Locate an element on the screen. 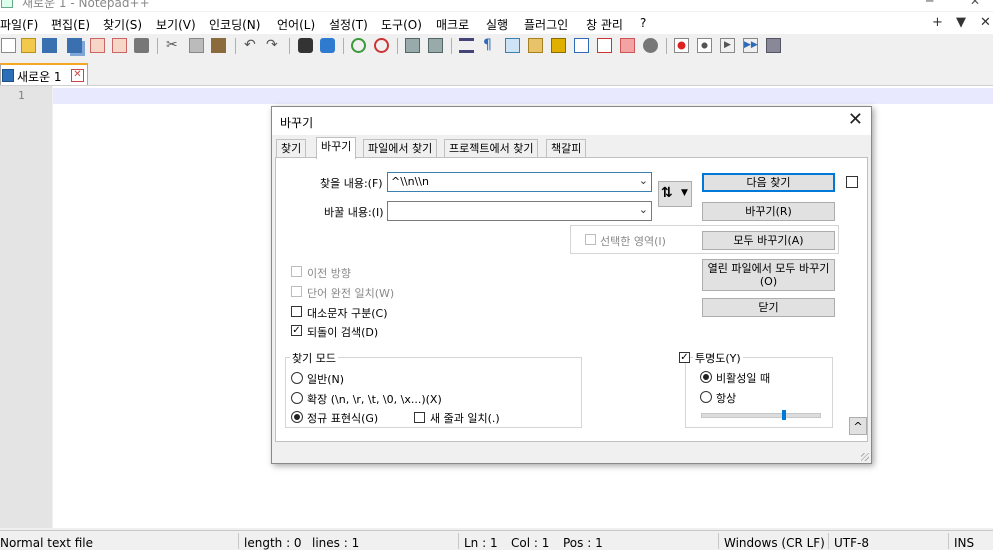 Image resolution: width=993 pixels, height=550 pixels. stop-macro-icon is located at coordinates (704, 45).